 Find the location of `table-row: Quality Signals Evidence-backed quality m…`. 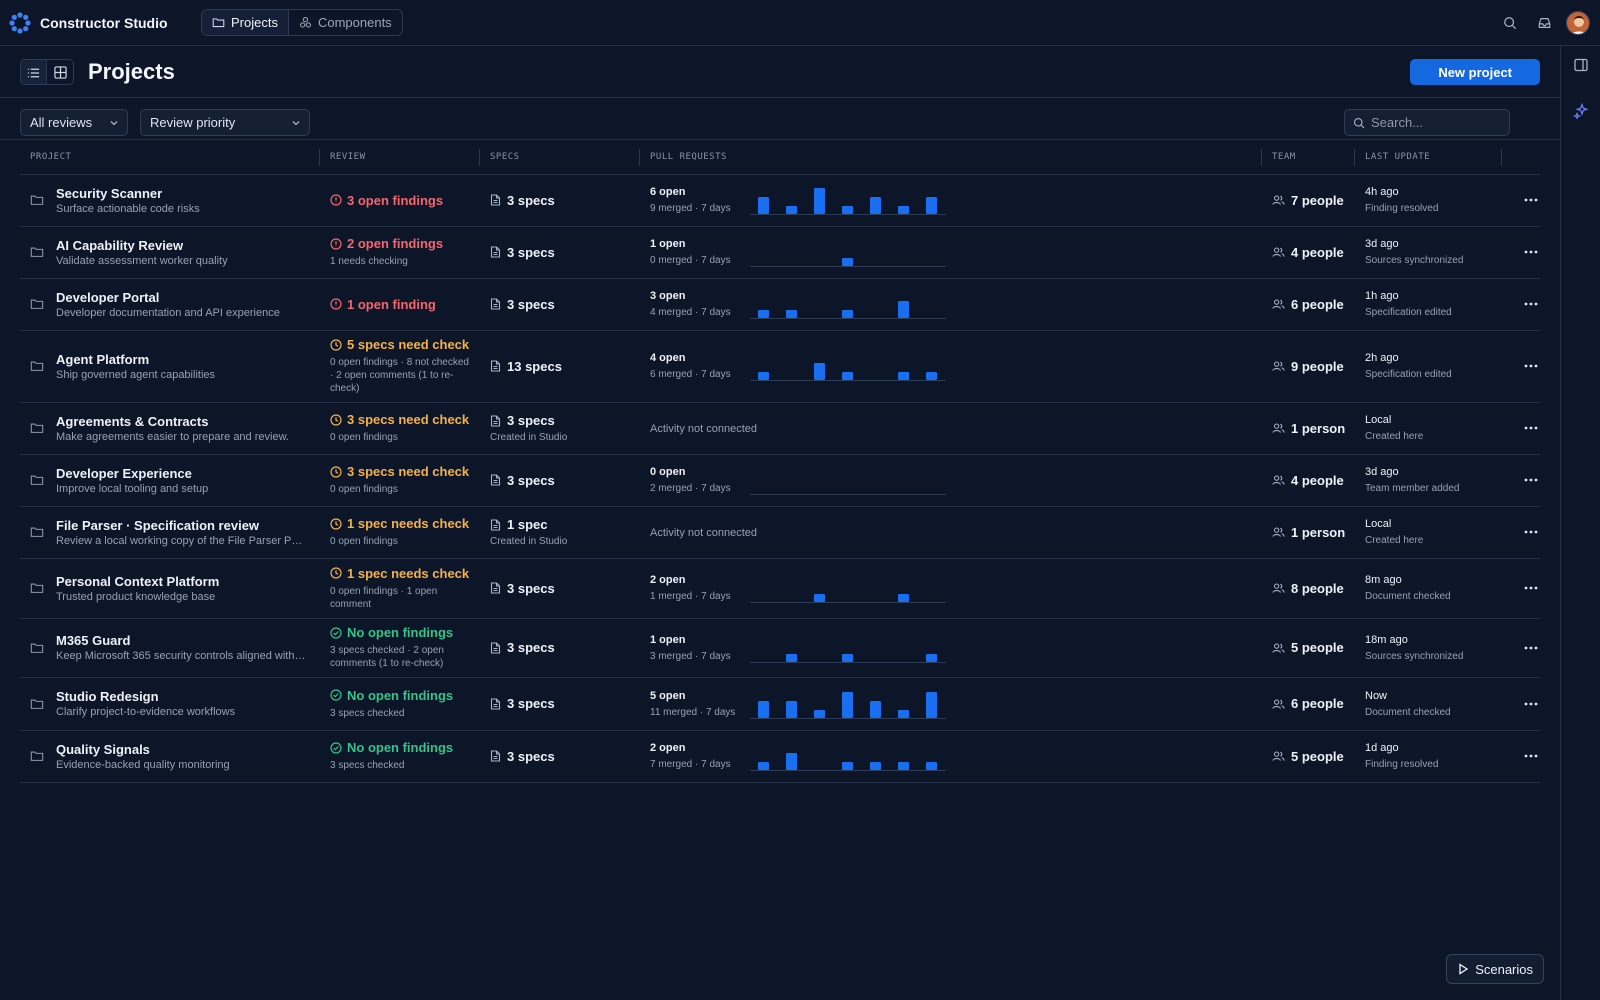

table-row: Quality Signals Evidence-backed quality m… is located at coordinates (780, 756).